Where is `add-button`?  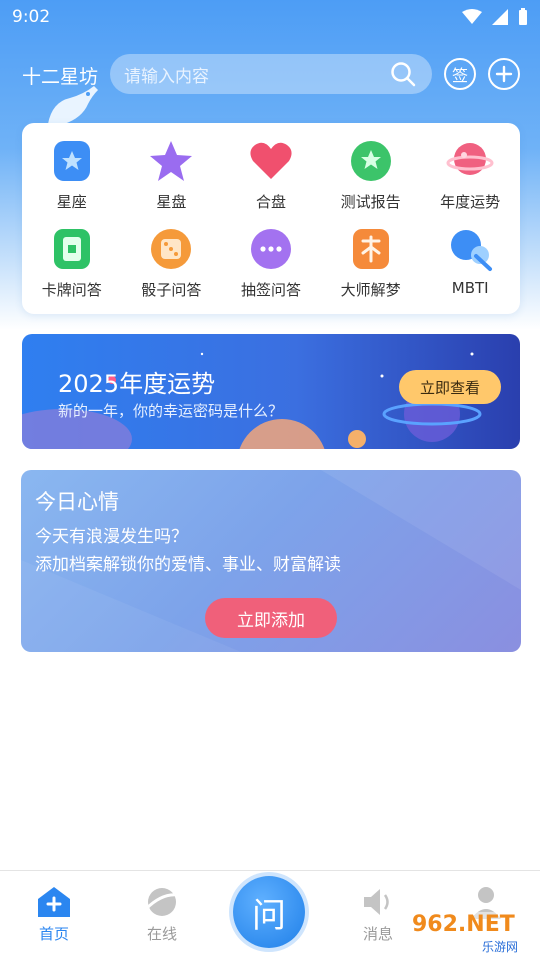 add-button is located at coordinates (504, 74).